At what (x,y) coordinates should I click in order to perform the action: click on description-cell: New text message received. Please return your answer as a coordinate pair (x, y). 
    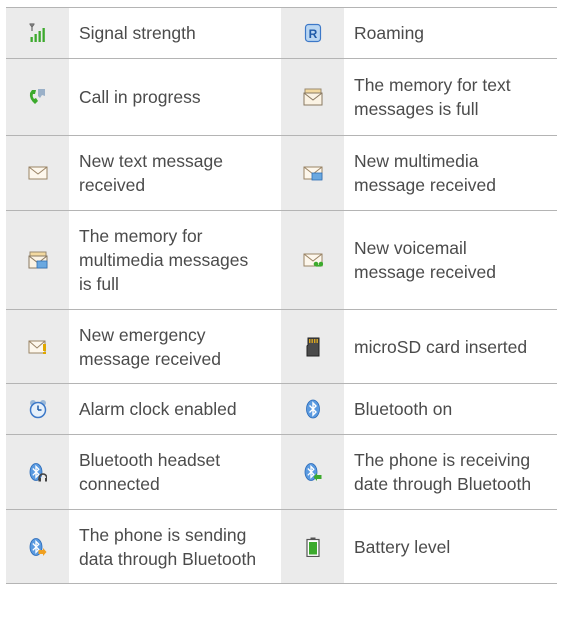
    Looking at the image, I should click on (175, 173).